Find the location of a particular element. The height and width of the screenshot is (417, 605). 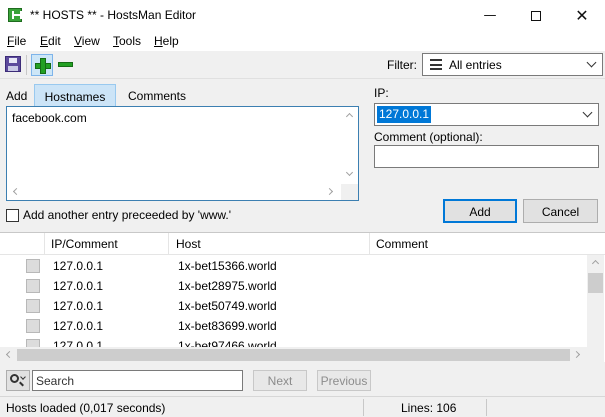

filter-dropdown: All entries is located at coordinates (512, 64).